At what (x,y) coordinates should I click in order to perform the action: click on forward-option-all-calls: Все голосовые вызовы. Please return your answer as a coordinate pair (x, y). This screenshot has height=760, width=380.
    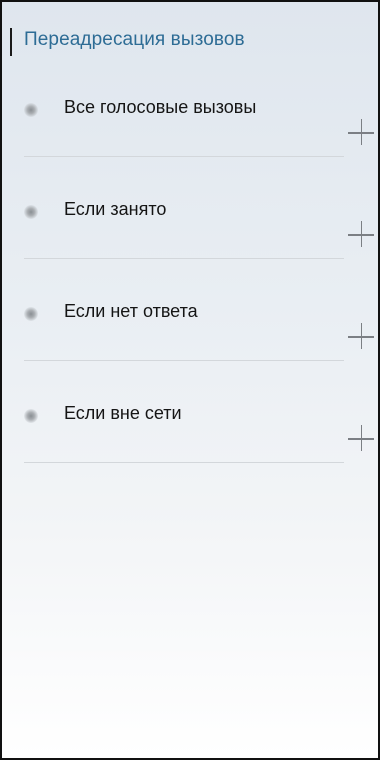
    Looking at the image, I should click on (190, 129).